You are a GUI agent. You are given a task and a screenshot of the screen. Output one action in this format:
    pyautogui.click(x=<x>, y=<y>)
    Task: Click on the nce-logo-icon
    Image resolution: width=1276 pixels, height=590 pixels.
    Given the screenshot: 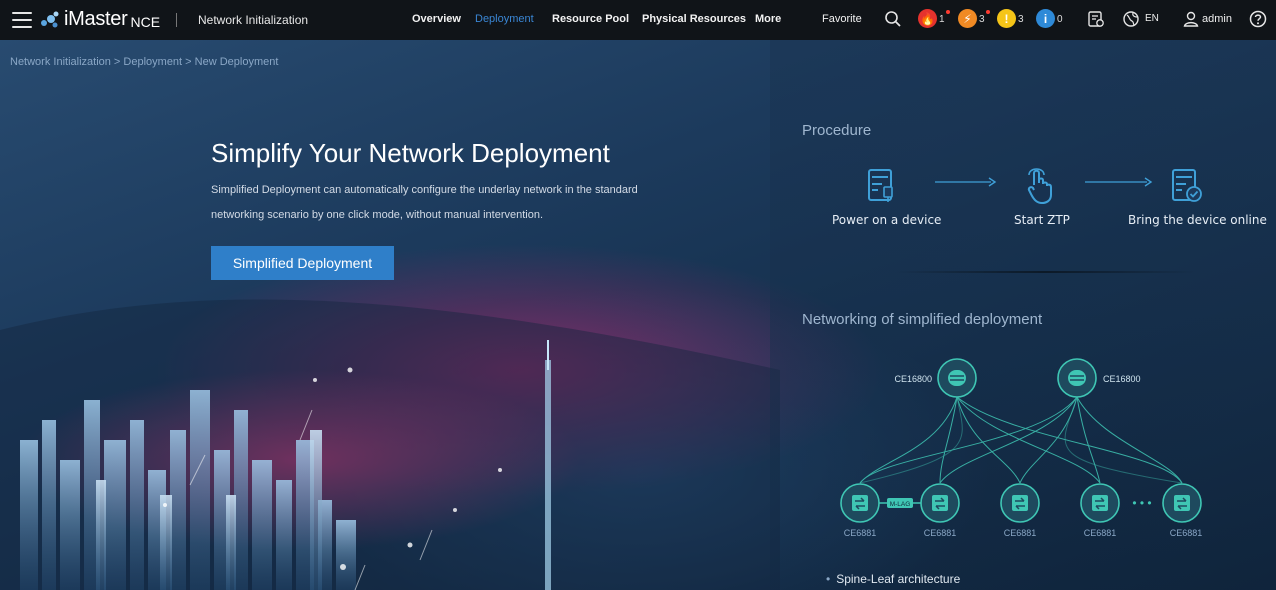 What is the action you would take?
    pyautogui.click(x=50, y=19)
    